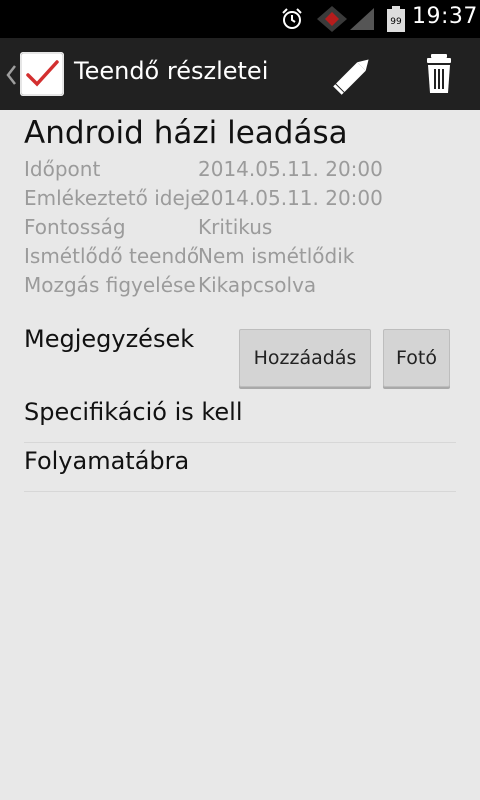 This screenshot has width=480, height=800. What do you see at coordinates (171, 71) in the screenshot?
I see `screen-title: Teendő részletei` at bounding box center [171, 71].